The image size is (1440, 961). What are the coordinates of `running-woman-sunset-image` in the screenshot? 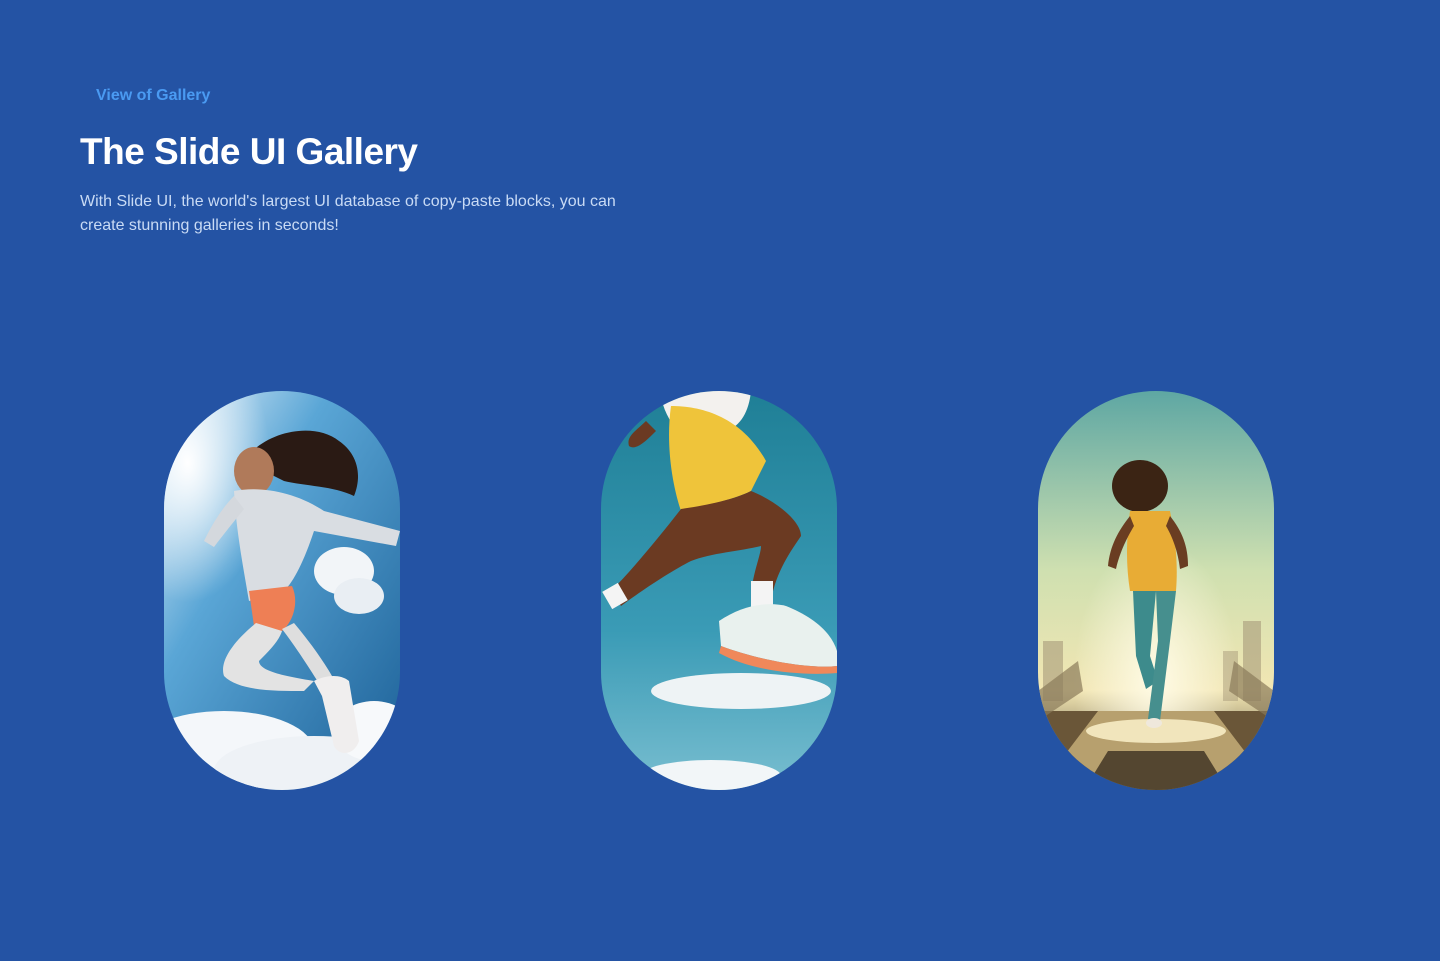 It's located at (1156, 590).